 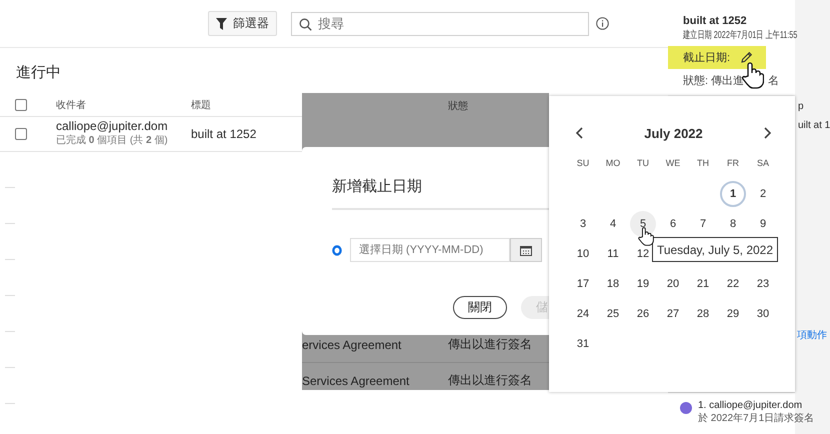 What do you see at coordinates (583, 284) in the screenshot?
I see `calendar-day: 17` at bounding box center [583, 284].